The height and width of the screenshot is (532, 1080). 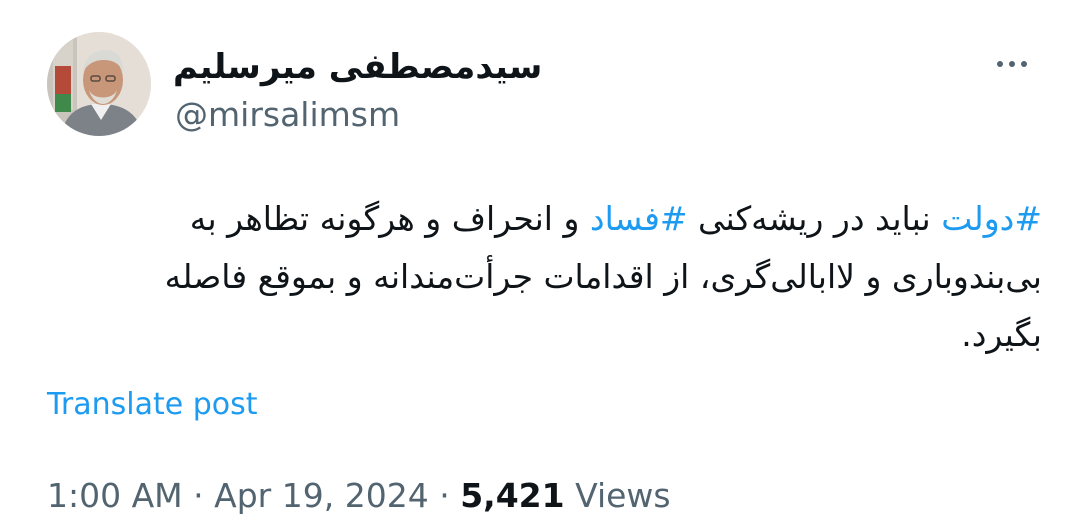 I want to click on more-options-button, so click(x=1012, y=64).